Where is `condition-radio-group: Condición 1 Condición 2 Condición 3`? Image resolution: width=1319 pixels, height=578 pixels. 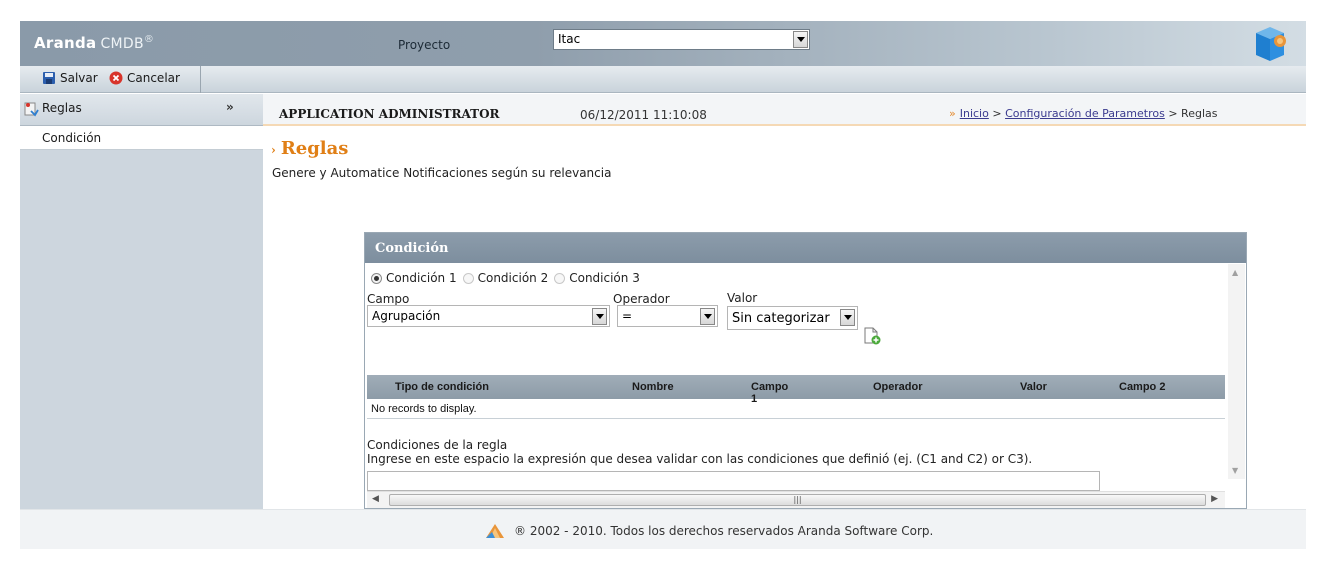
condition-radio-group: Condición 1 Condición 2 Condición 3 is located at coordinates (505, 278).